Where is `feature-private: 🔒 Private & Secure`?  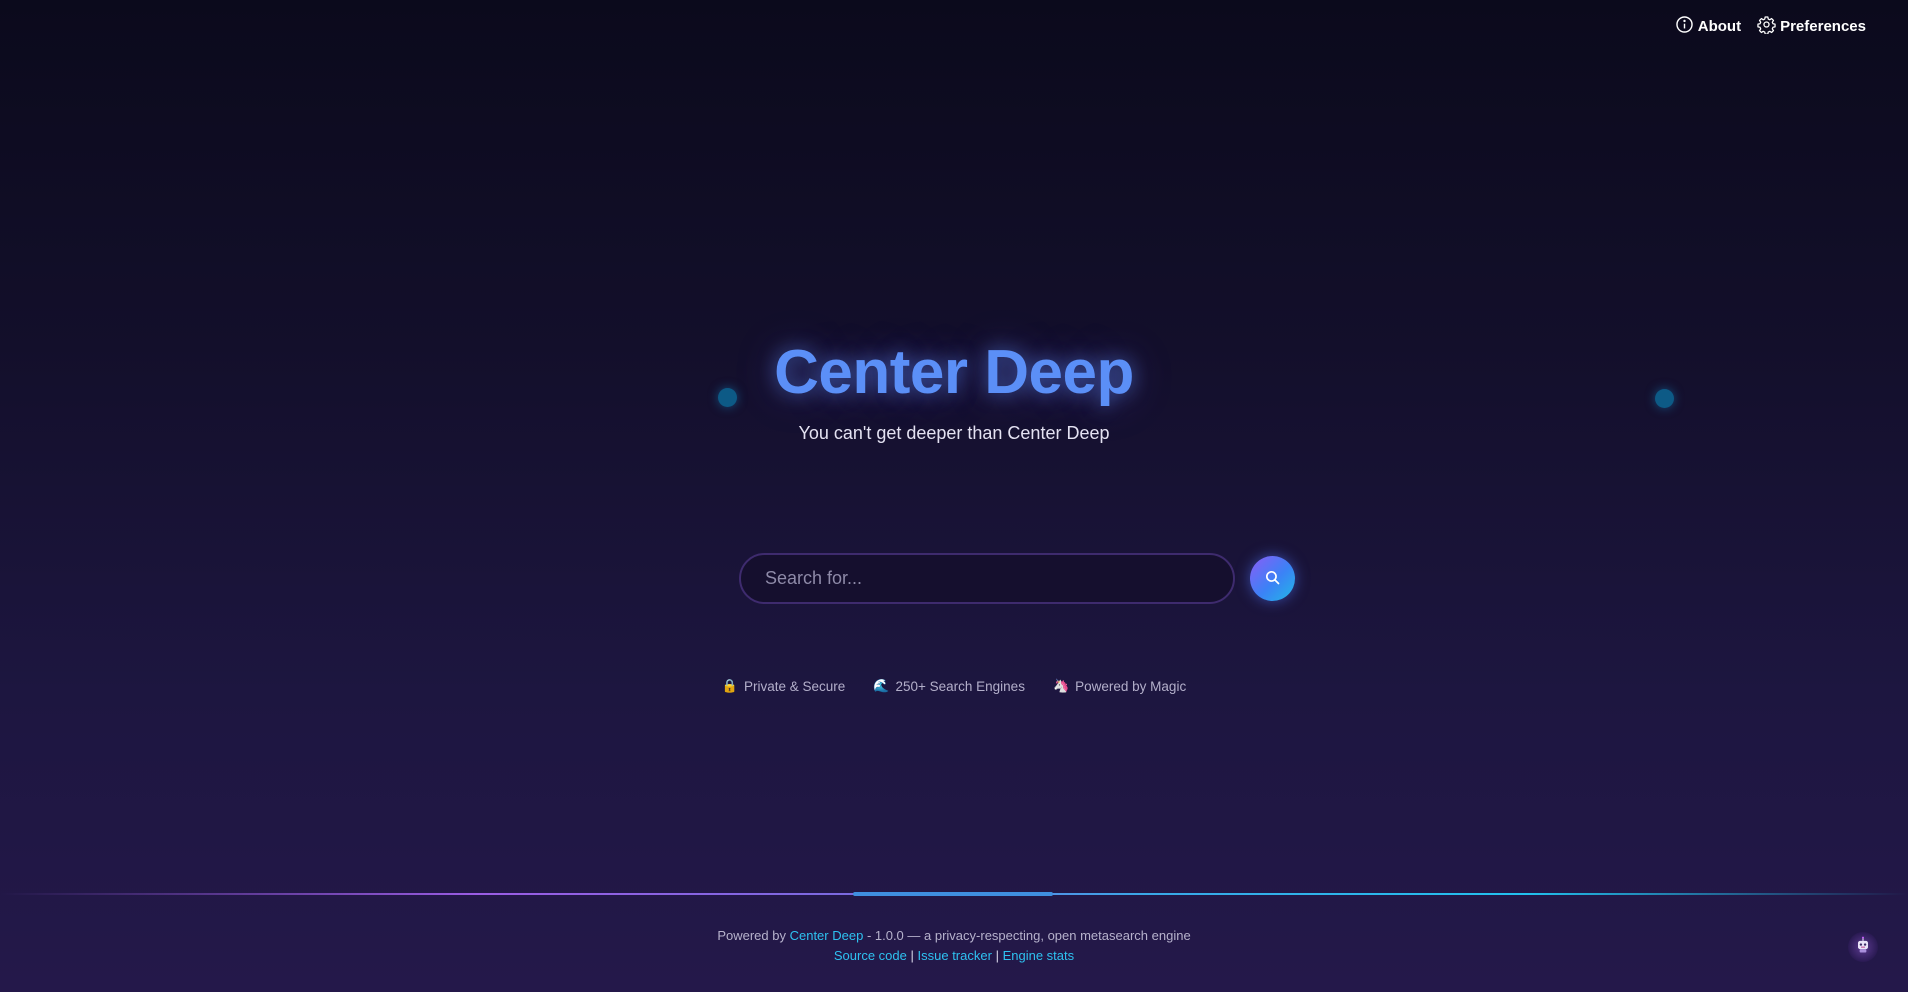
feature-private: 🔒 Private & Secure is located at coordinates (783, 686).